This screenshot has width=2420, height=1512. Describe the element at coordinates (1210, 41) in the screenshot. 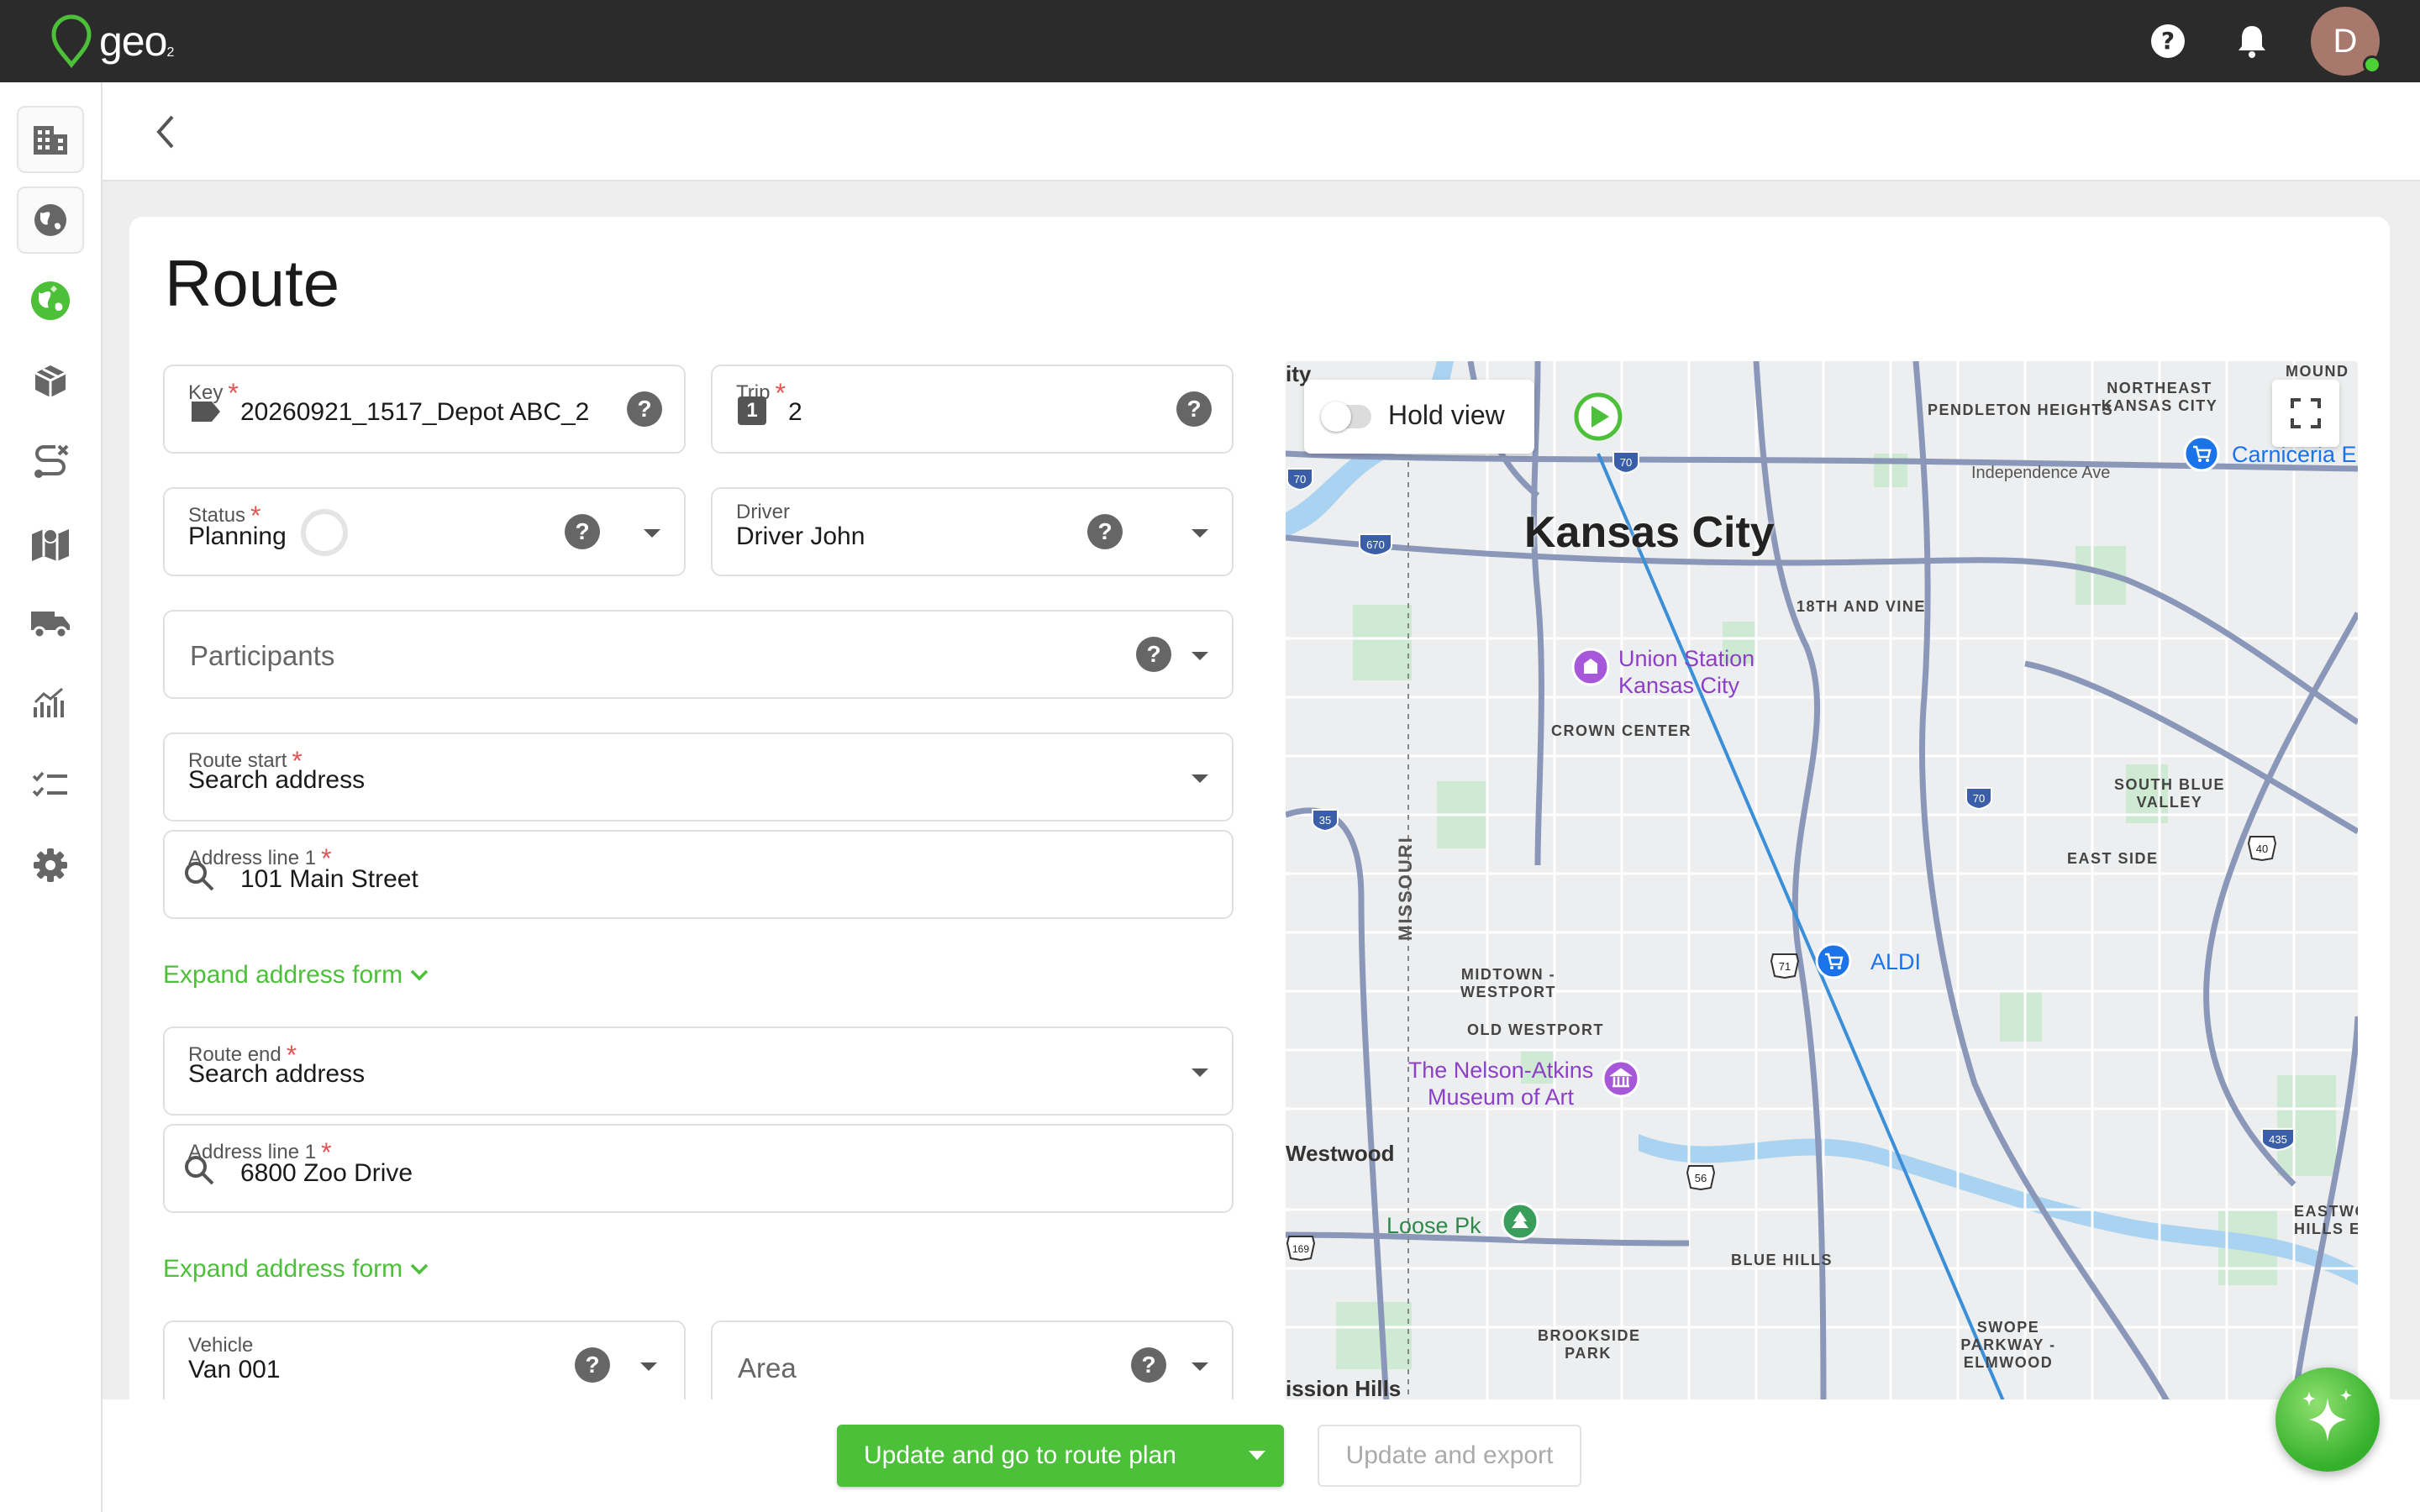

I see `top-bar: geo 2 ? D` at that location.